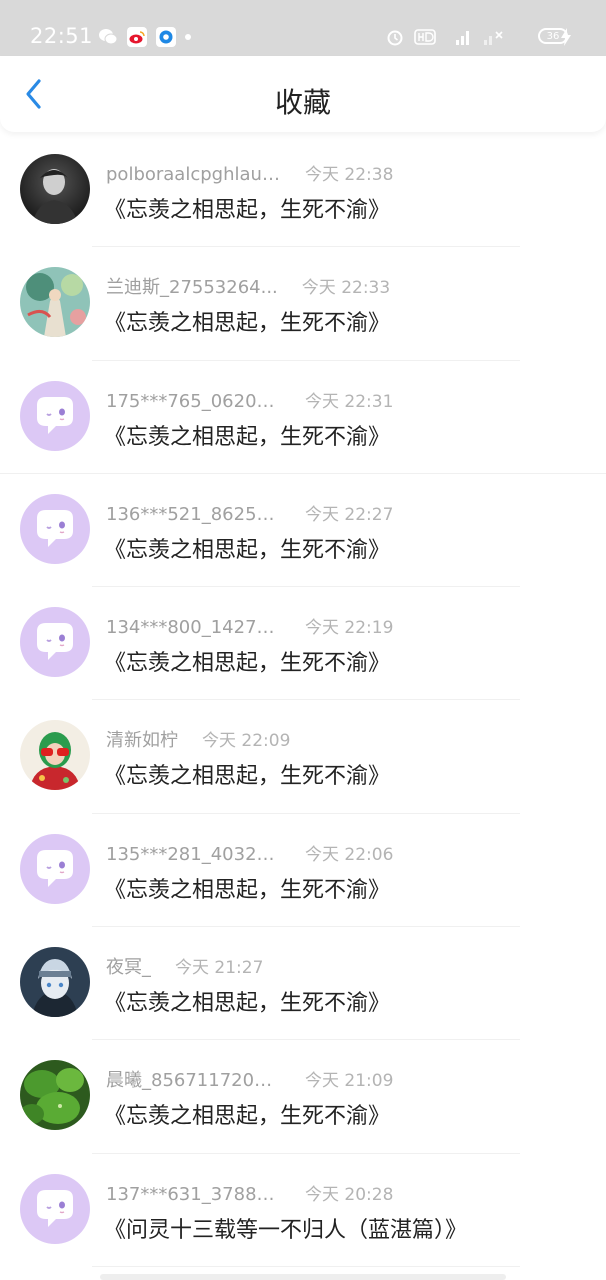  Describe the element at coordinates (303, 1277) in the screenshot. I see `scroll-indicator` at that location.